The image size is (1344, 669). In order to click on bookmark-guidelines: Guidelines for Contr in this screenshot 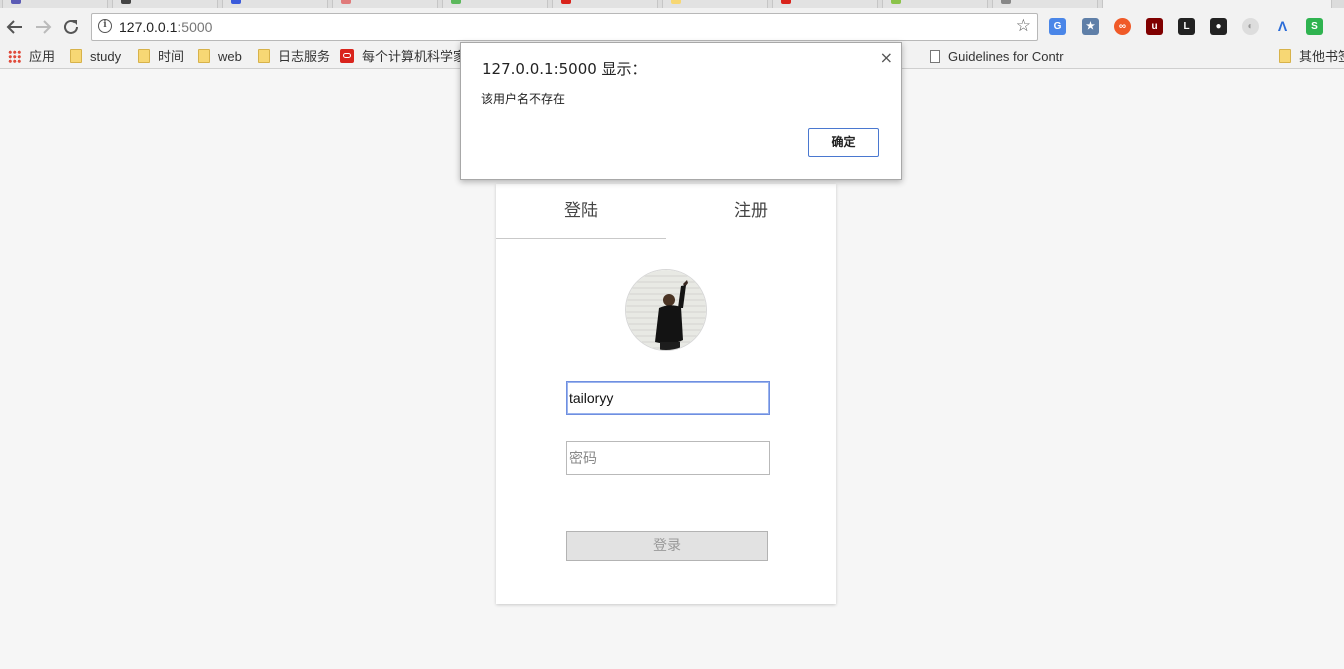, I will do `click(997, 57)`.